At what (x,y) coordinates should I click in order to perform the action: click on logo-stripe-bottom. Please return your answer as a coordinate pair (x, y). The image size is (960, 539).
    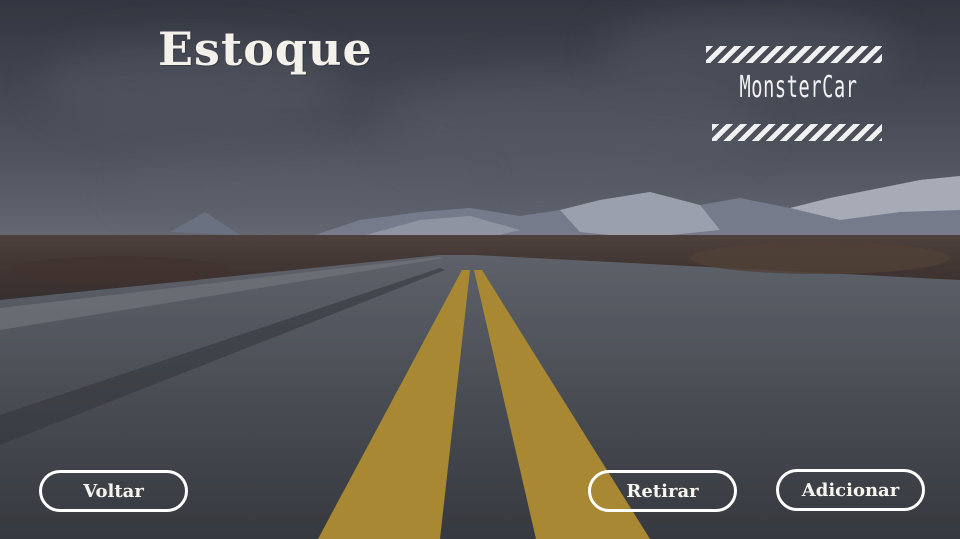
    Looking at the image, I should click on (797, 132).